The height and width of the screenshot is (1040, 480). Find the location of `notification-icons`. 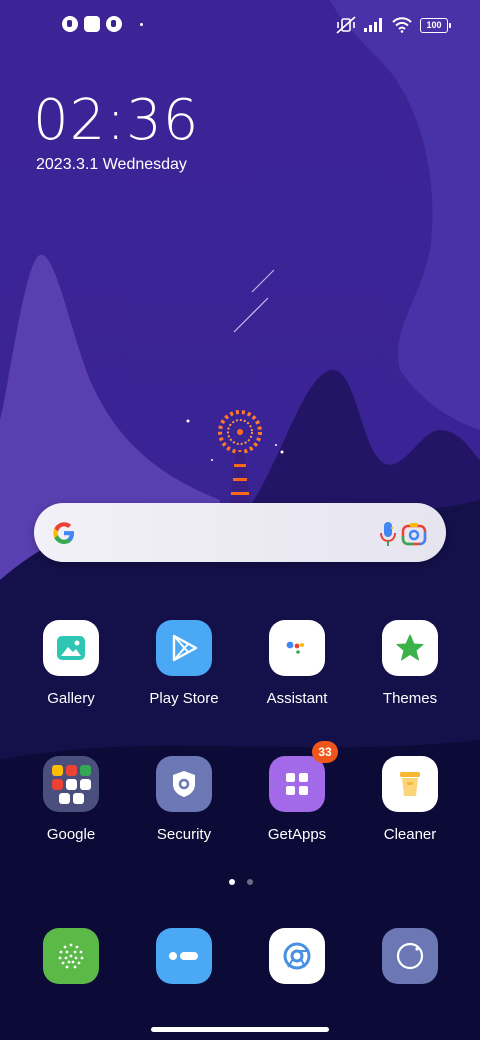

notification-icons is located at coordinates (102, 24).